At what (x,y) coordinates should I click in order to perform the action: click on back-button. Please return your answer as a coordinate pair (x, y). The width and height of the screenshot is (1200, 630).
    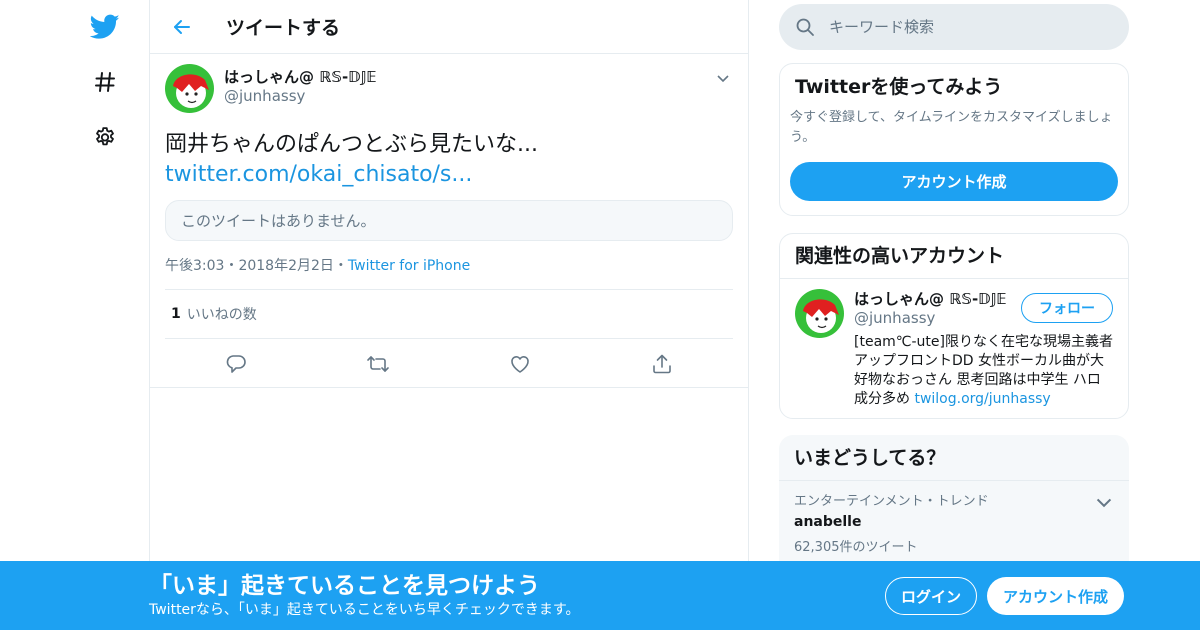
    Looking at the image, I should click on (182, 27).